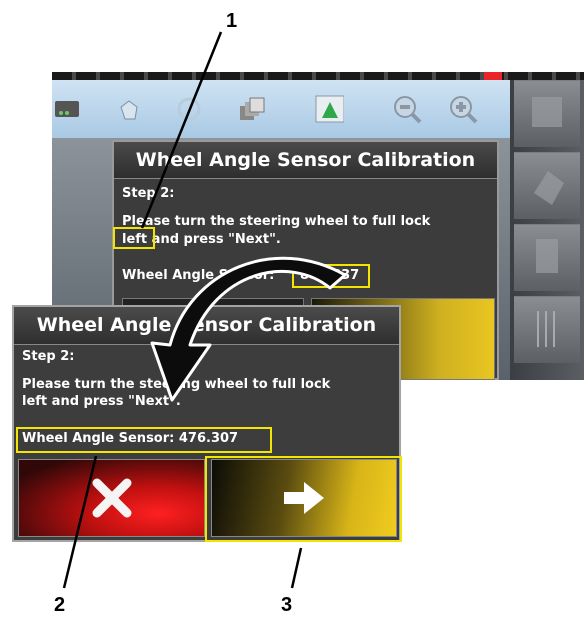 The width and height of the screenshot is (584, 619). Describe the element at coordinates (206, 326) in the screenshot. I see `front-dialog-title: Wheel Angle Sensor Calibration` at that location.